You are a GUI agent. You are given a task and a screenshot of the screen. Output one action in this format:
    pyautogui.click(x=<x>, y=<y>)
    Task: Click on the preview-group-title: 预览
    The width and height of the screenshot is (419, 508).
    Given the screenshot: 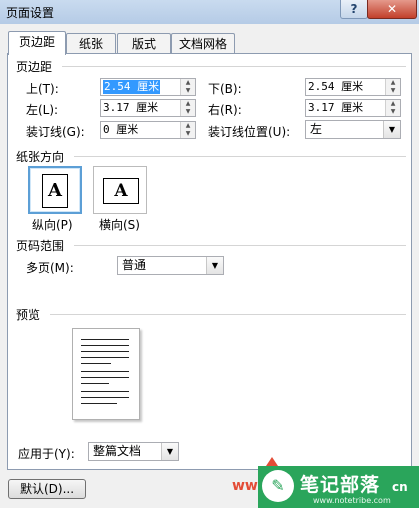 What is the action you would take?
    pyautogui.click(x=28, y=315)
    